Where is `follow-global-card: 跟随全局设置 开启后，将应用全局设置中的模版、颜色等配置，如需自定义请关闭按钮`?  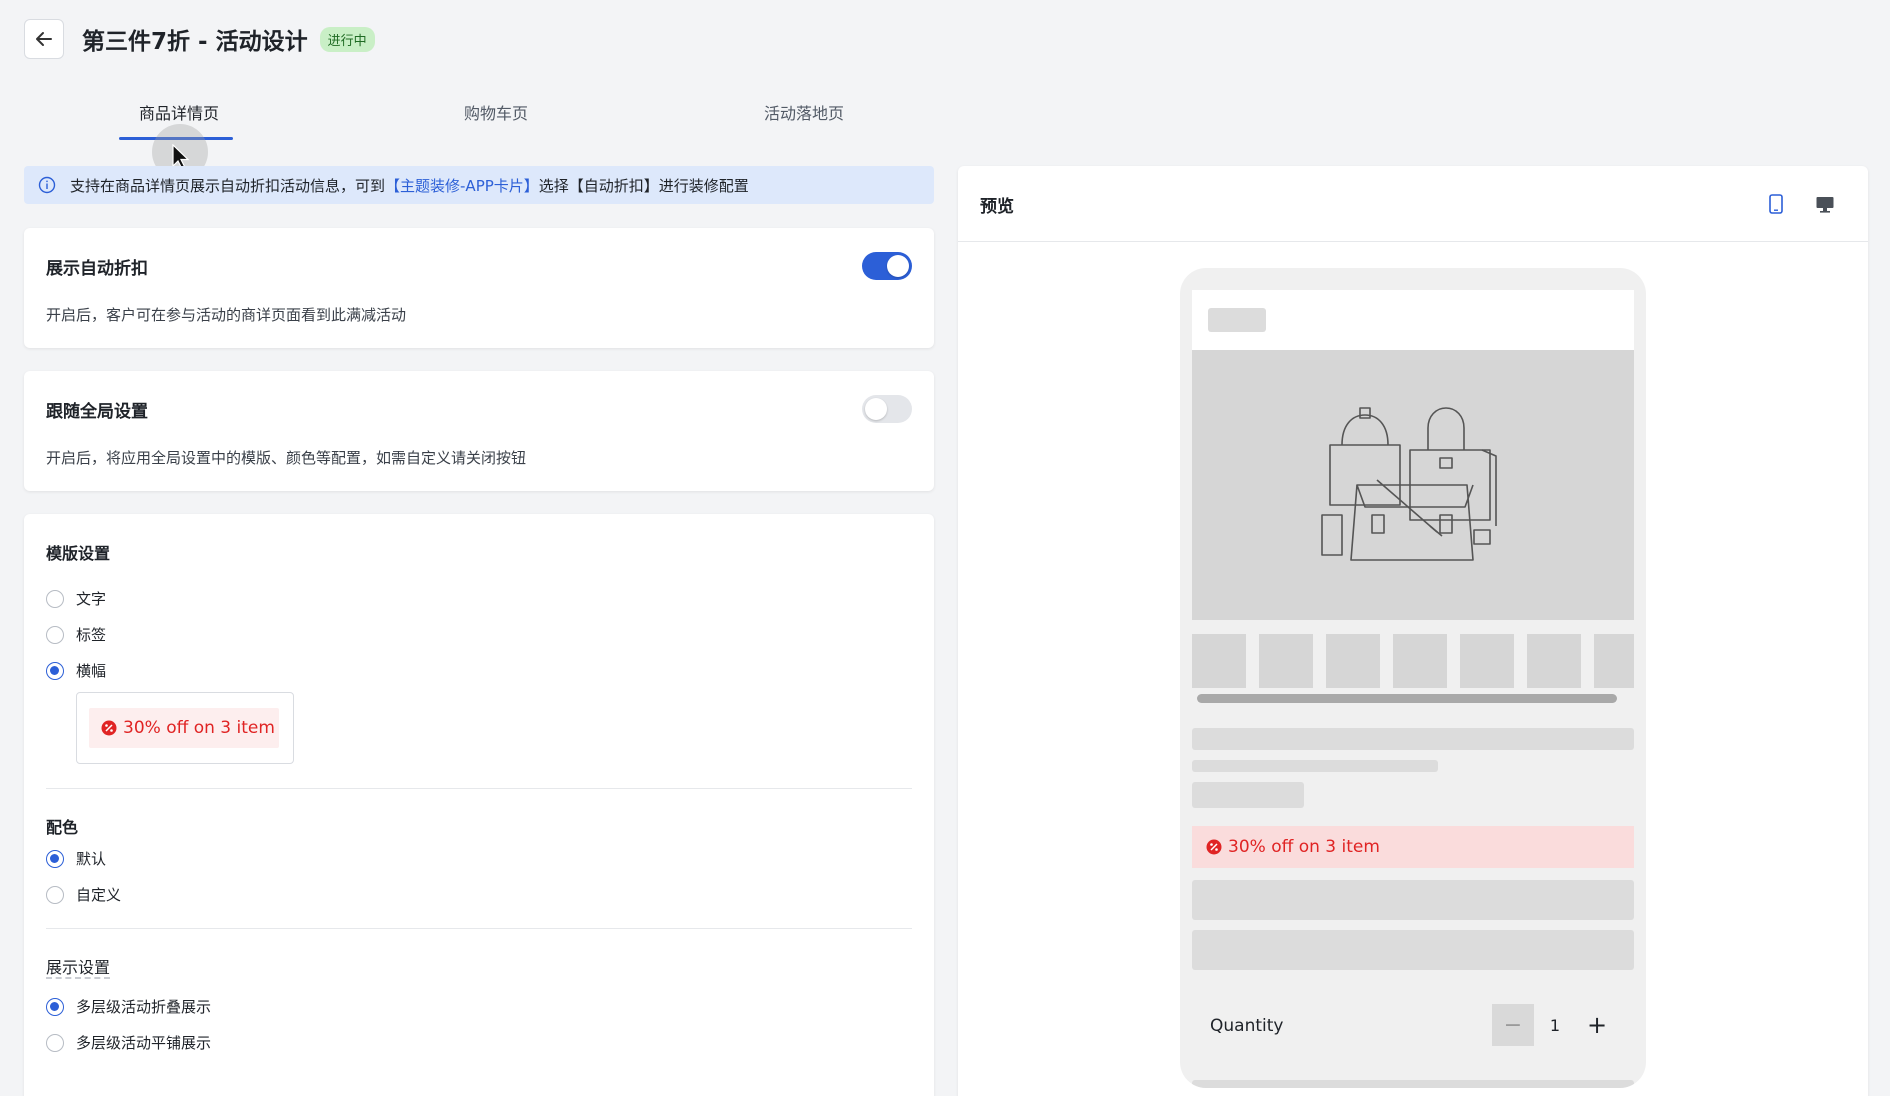 follow-global-card: 跟随全局设置 开启后，将应用全局设置中的模版、颜色等配置，如需自定义请关闭按钮 is located at coordinates (479, 431).